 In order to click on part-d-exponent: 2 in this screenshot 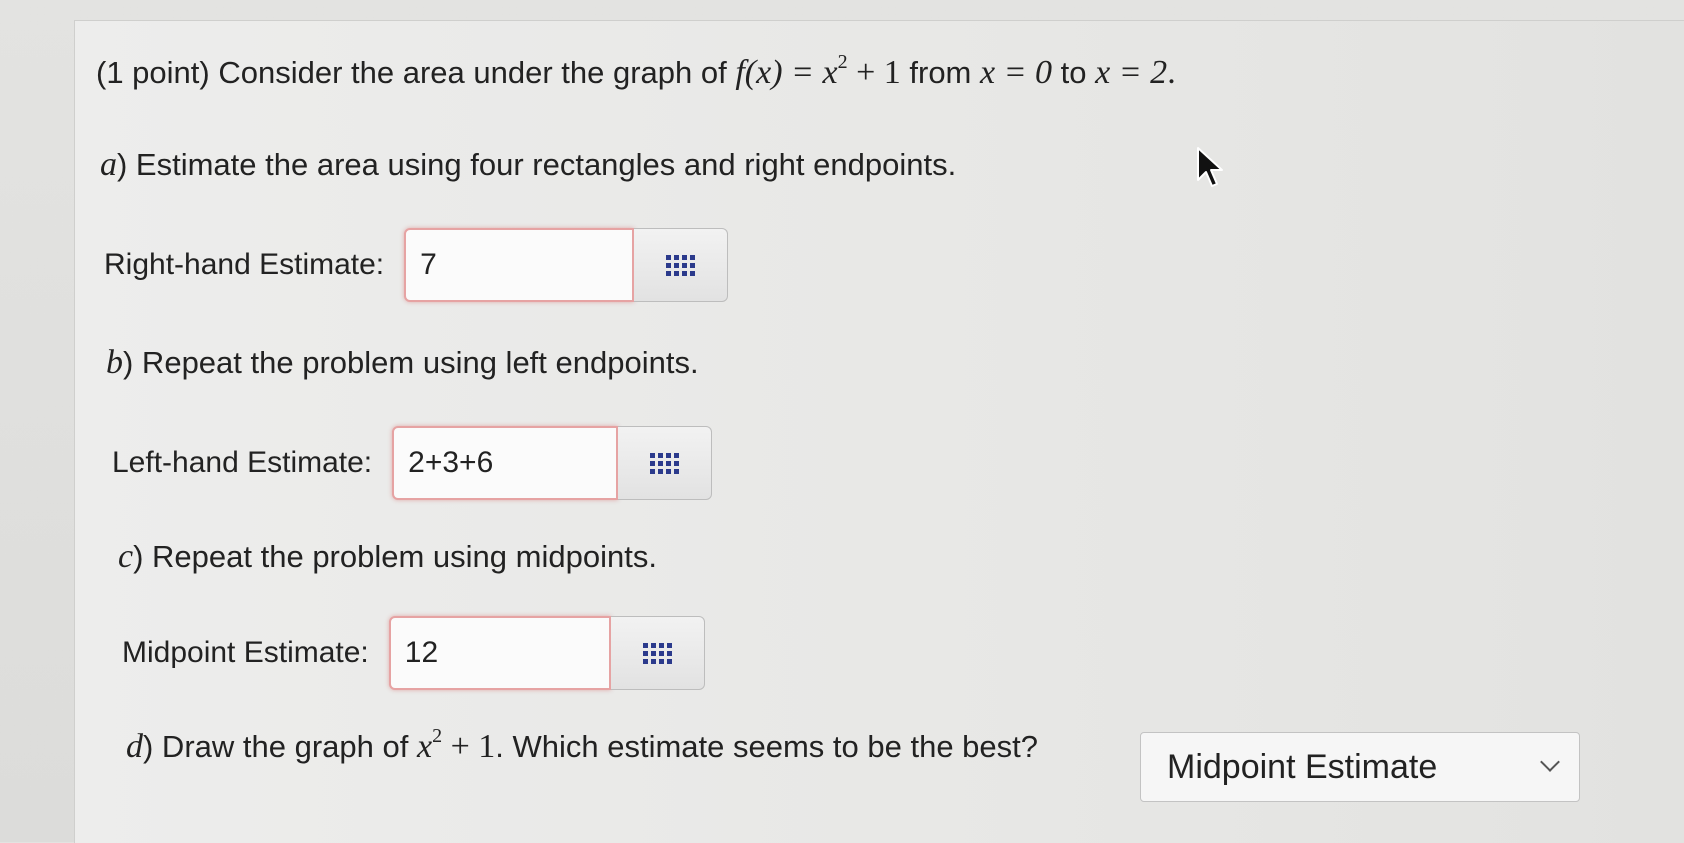, I will do `click(437, 735)`.